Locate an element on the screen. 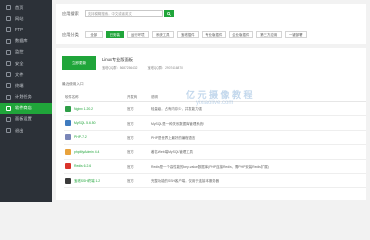 This screenshot has width=370, height=240. software-name-wrap: PHP-7.2 is located at coordinates (95, 137).